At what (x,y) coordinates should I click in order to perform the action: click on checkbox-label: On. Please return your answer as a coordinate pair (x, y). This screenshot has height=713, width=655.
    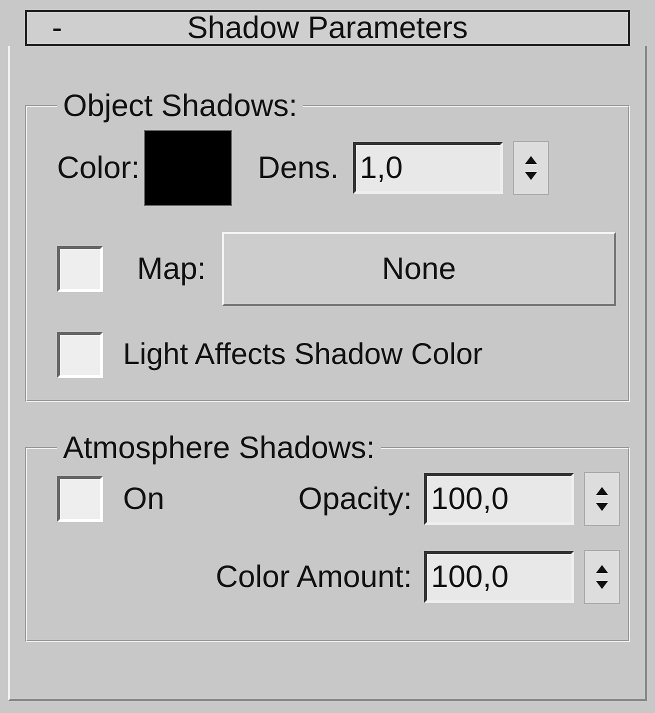
    Looking at the image, I should click on (144, 499).